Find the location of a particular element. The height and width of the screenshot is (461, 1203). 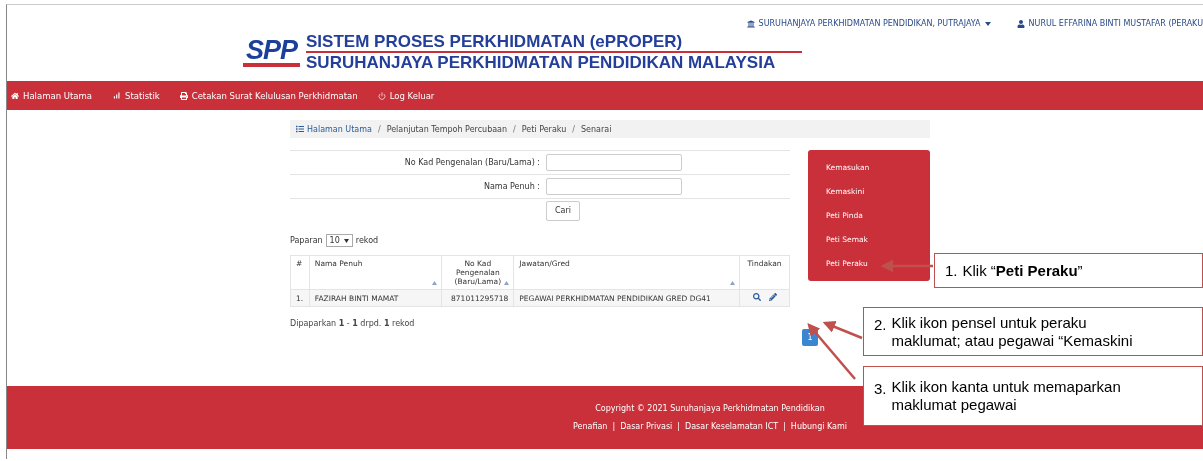

institution-menu: SURUHANJAYA PERKHIDMATAN PENDIDIKAN, PUTRAJAYA is located at coordinates (868, 23).